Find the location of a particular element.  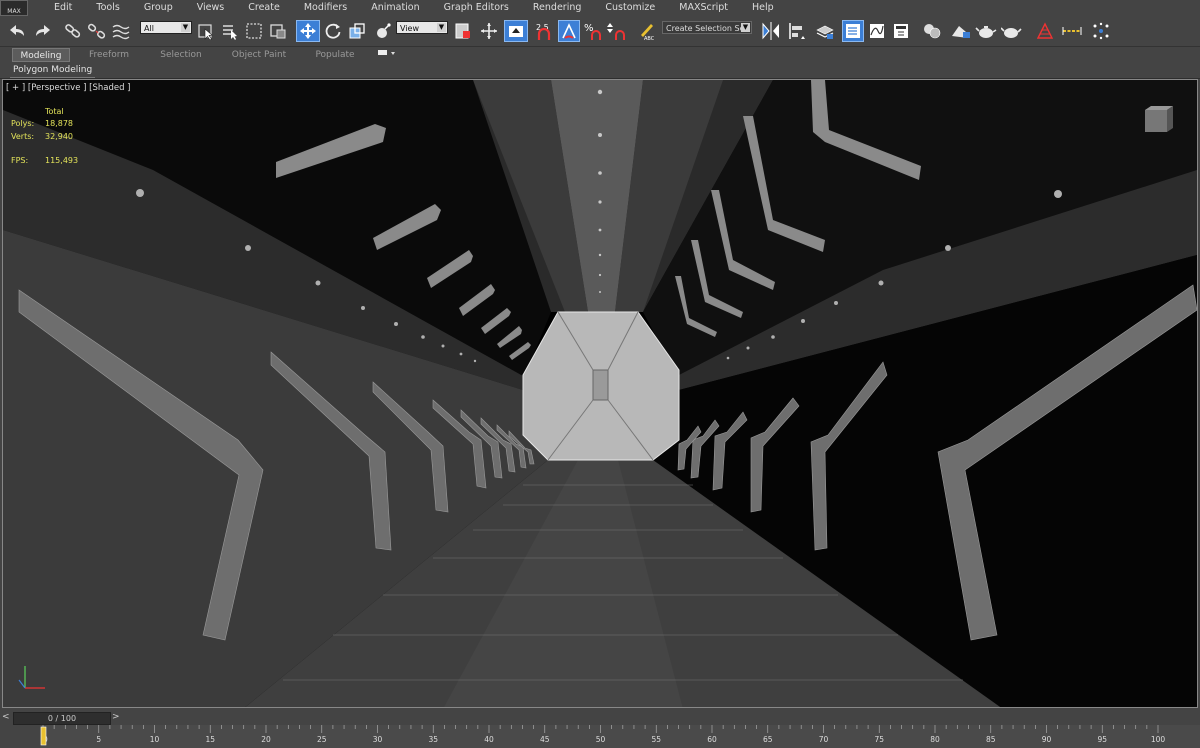

spinner-snap-toggle-button is located at coordinates (617, 31).